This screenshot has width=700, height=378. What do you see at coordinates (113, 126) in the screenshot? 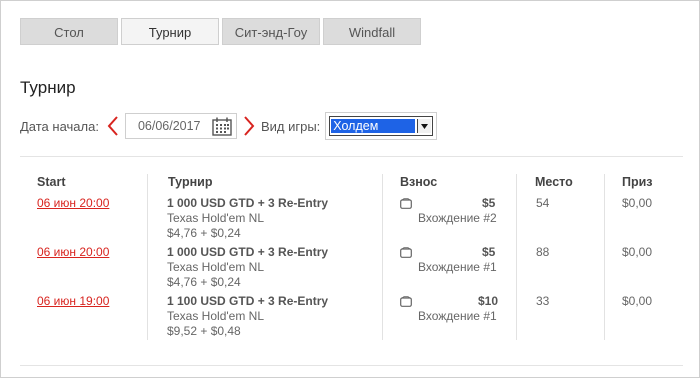
I see `chevron-left-icon` at bounding box center [113, 126].